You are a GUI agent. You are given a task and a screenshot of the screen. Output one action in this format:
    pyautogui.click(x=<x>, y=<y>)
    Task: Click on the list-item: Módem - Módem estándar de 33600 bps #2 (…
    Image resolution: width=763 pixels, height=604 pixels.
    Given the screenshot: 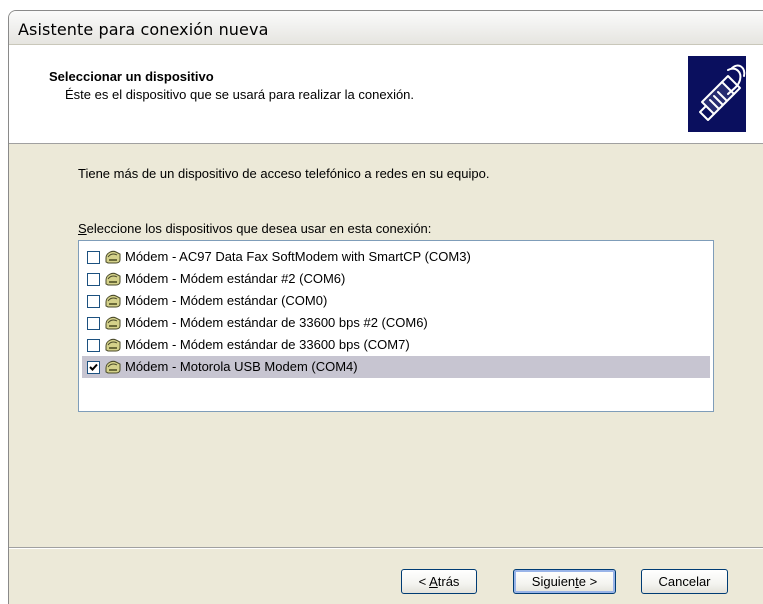 What is the action you would take?
    pyautogui.click(x=396, y=323)
    